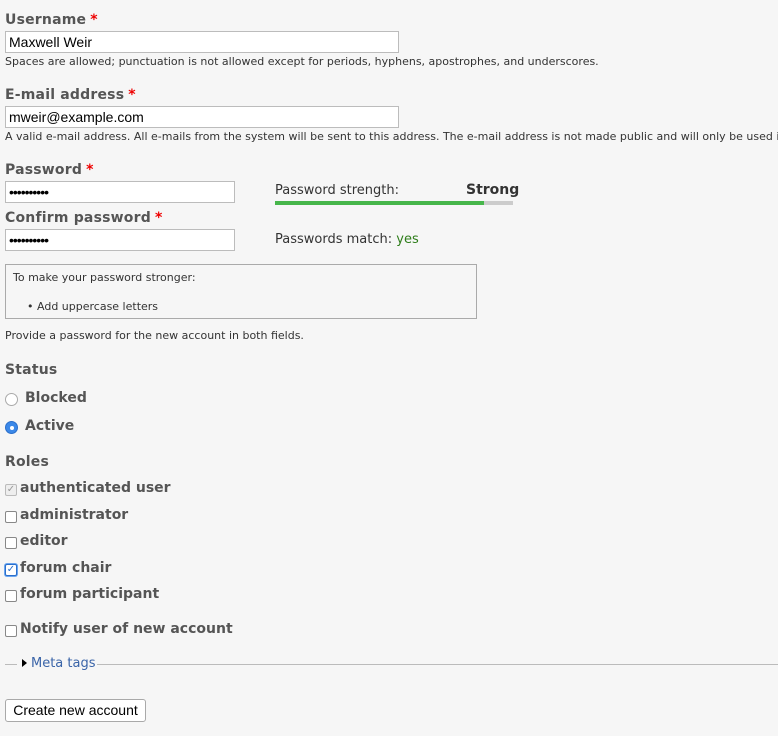 The width and height of the screenshot is (778, 736). Describe the element at coordinates (11, 631) in the screenshot. I see `notify-user-checkbox` at that location.